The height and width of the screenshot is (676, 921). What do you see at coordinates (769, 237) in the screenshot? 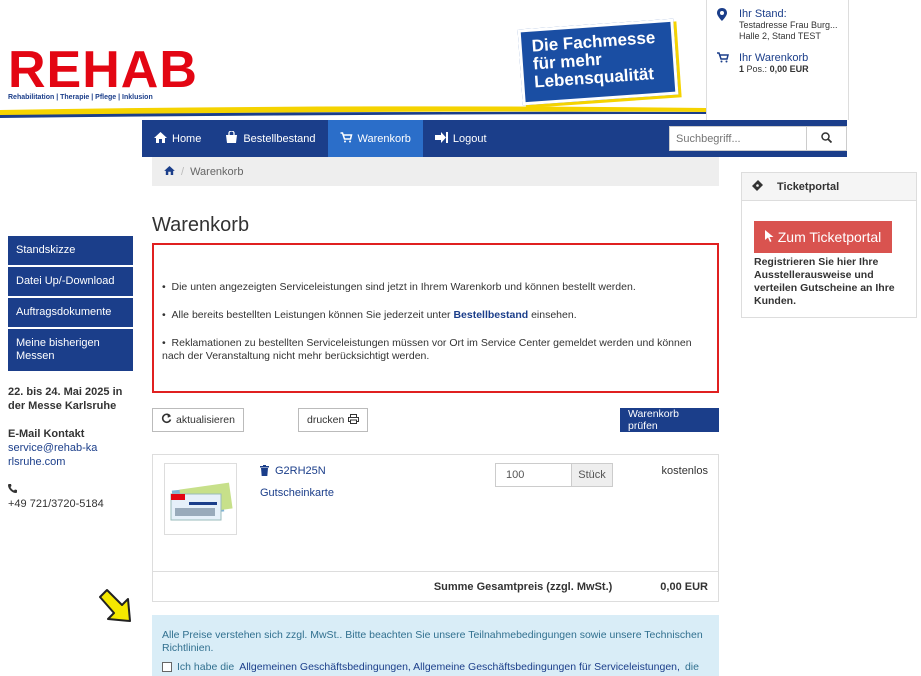
I see `cursor-icon` at bounding box center [769, 237].